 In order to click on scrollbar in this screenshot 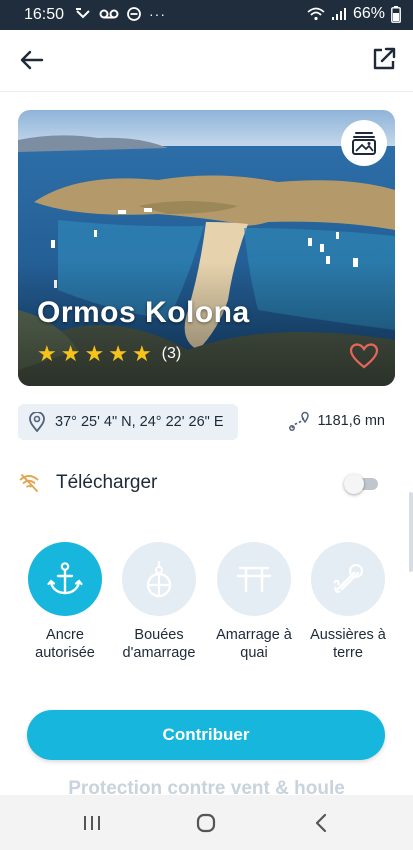, I will do `click(411, 532)`.